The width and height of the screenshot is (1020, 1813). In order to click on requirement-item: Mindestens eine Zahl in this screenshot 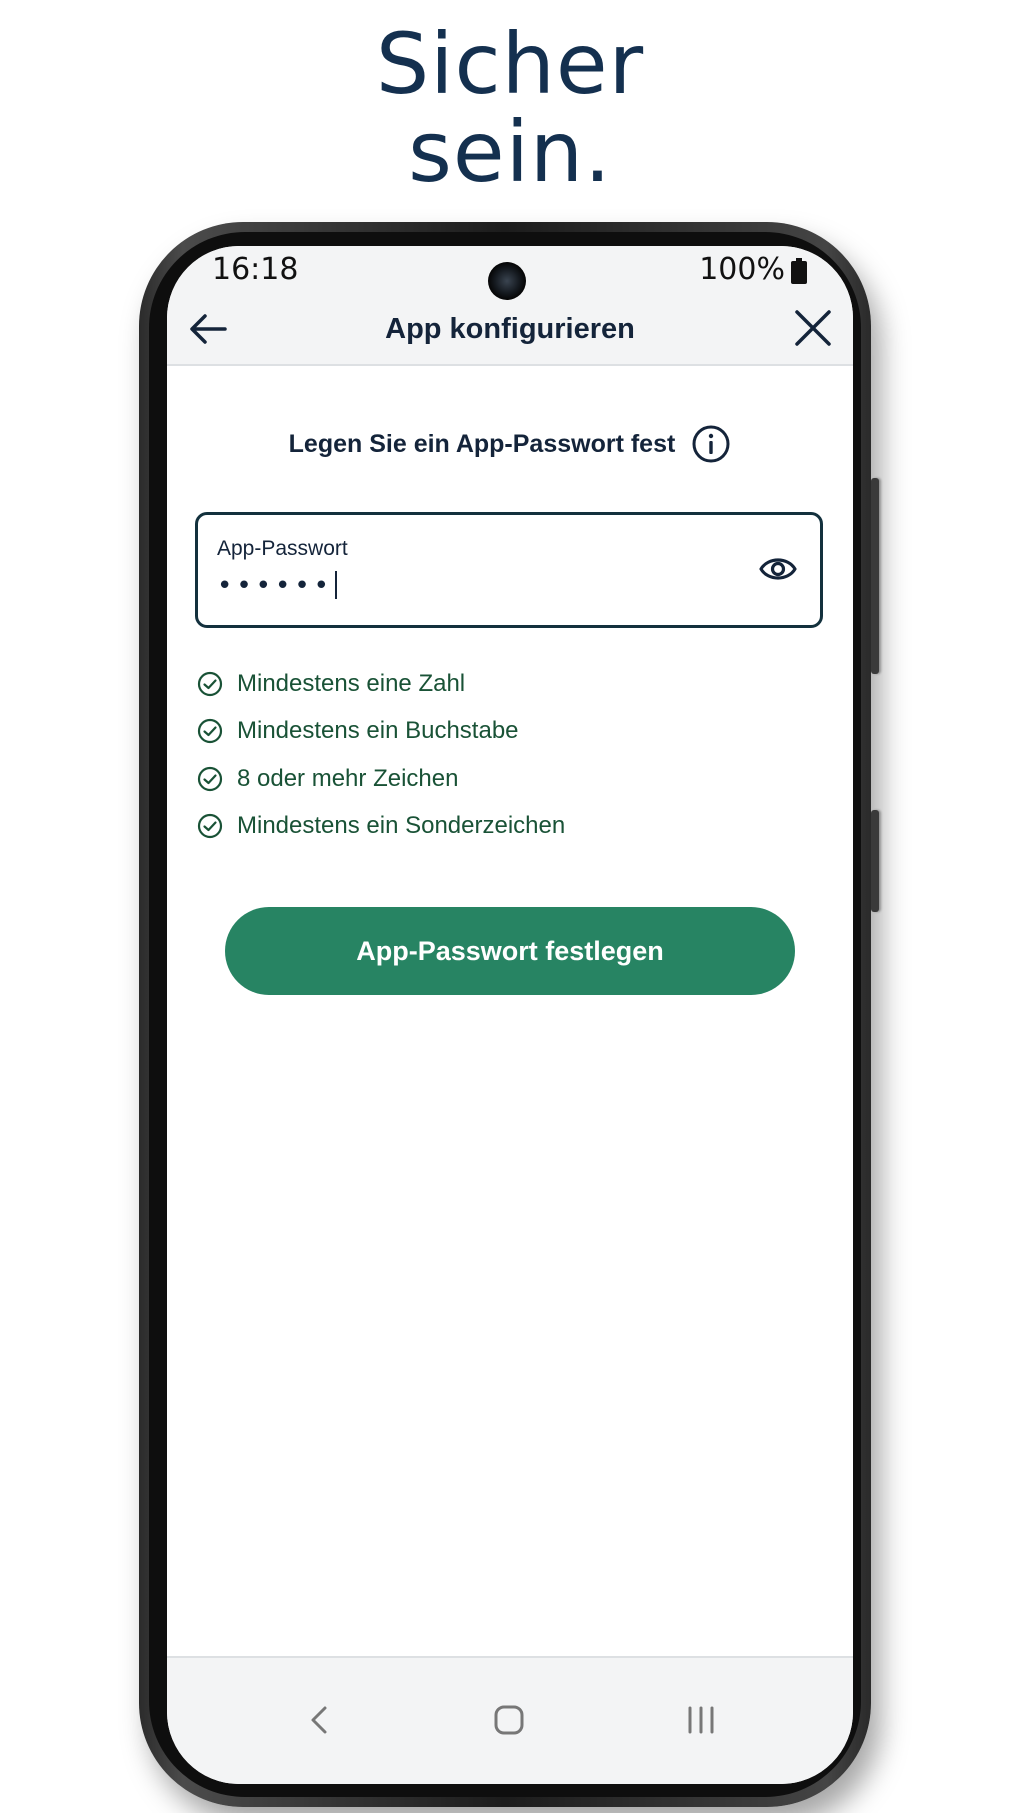, I will do `click(507, 684)`.